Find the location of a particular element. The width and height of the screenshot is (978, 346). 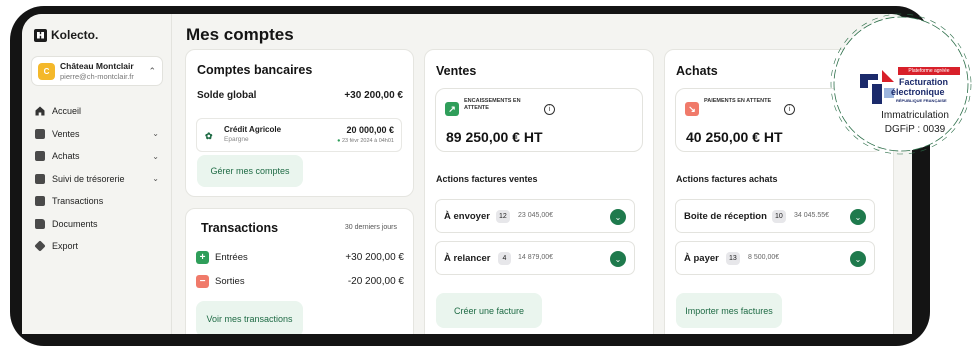

sidebar-item-ventes: Ventes ⌄ is located at coordinates (97, 134).